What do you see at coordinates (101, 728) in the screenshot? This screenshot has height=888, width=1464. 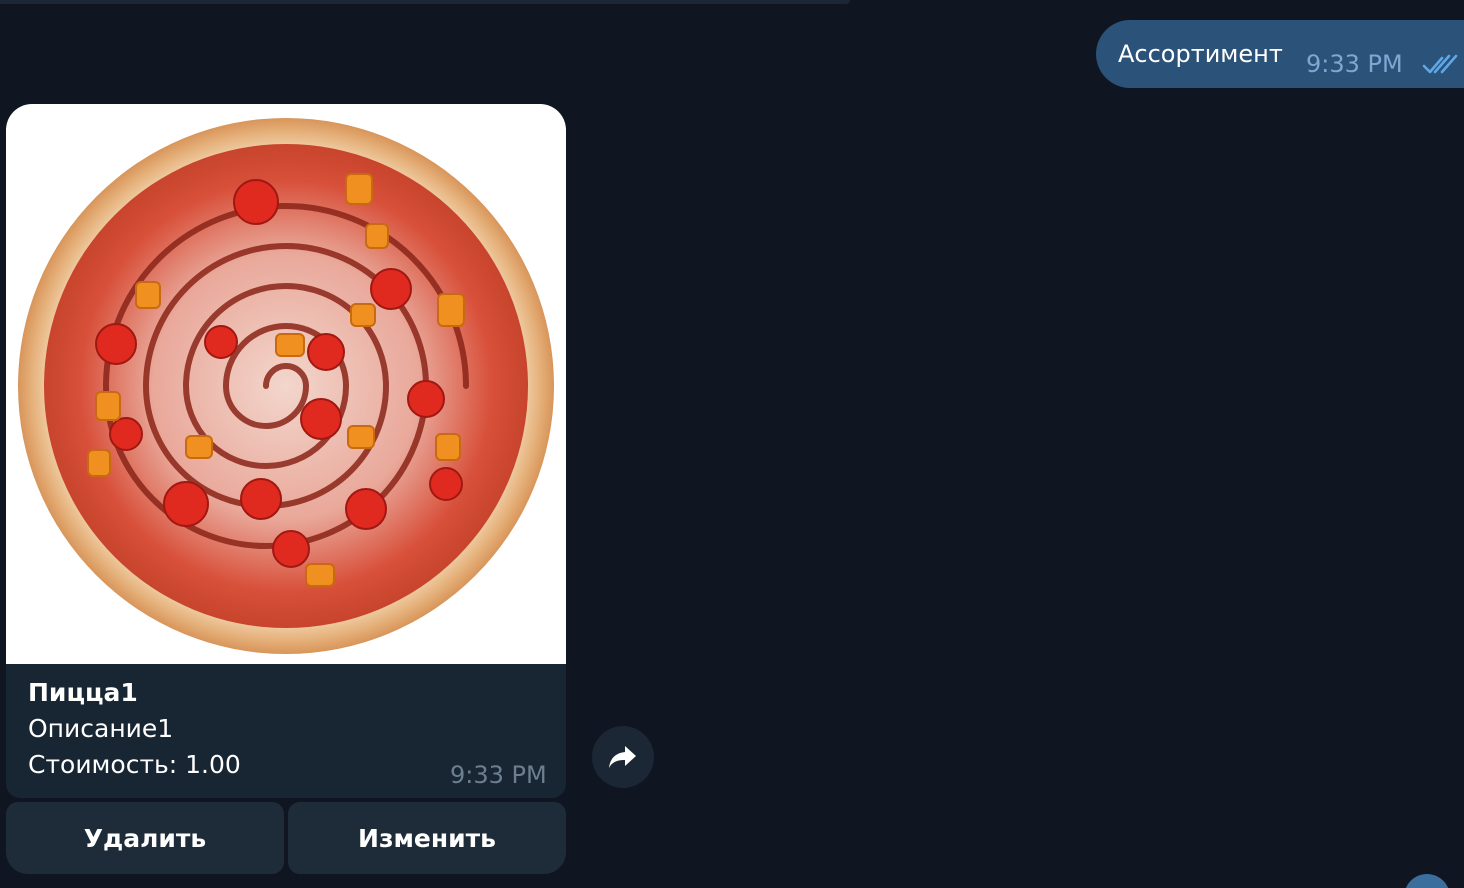 I see `product-description: Описание1` at bounding box center [101, 728].